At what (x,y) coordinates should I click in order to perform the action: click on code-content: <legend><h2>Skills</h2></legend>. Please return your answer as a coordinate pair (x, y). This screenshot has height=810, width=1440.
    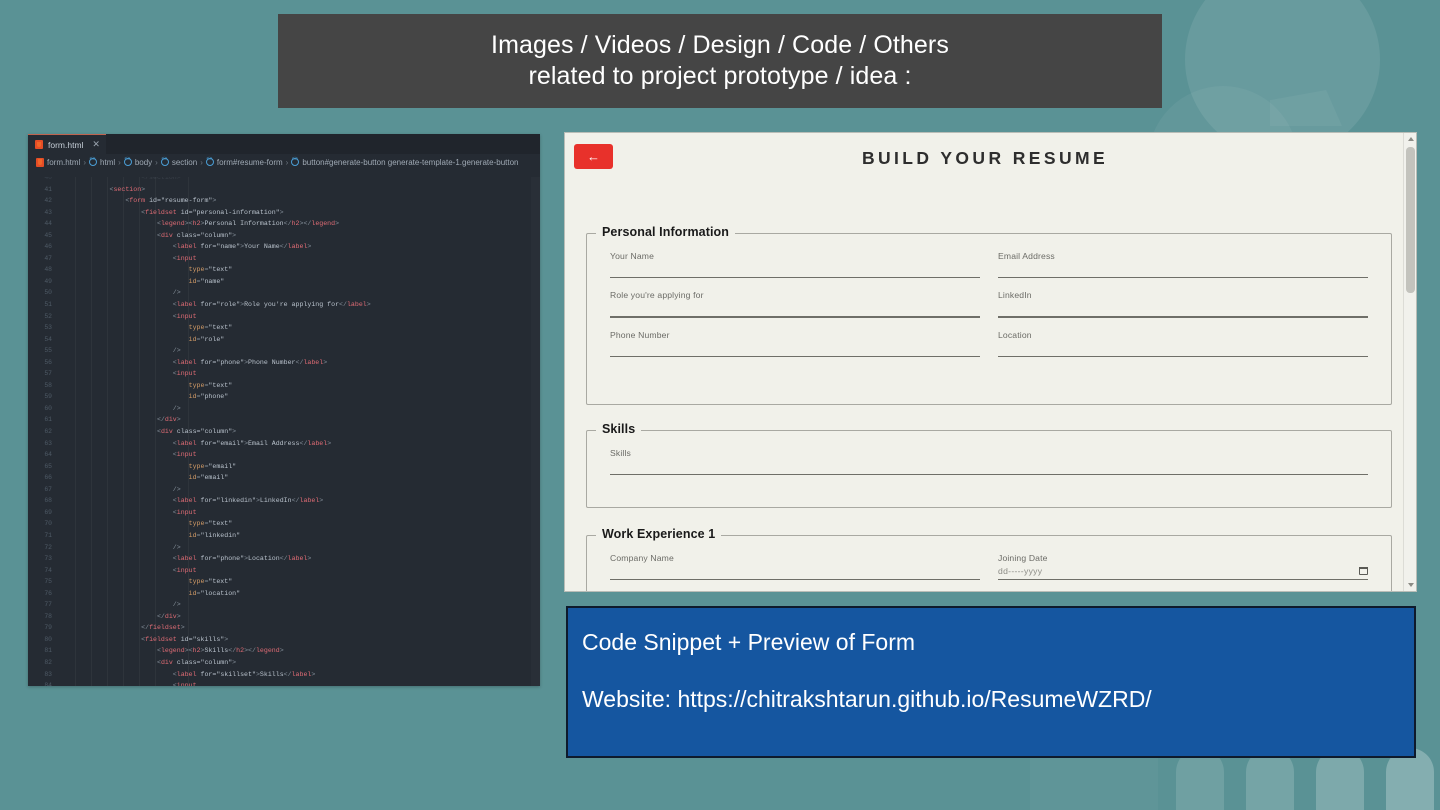
    Looking at the image, I should click on (220, 651).